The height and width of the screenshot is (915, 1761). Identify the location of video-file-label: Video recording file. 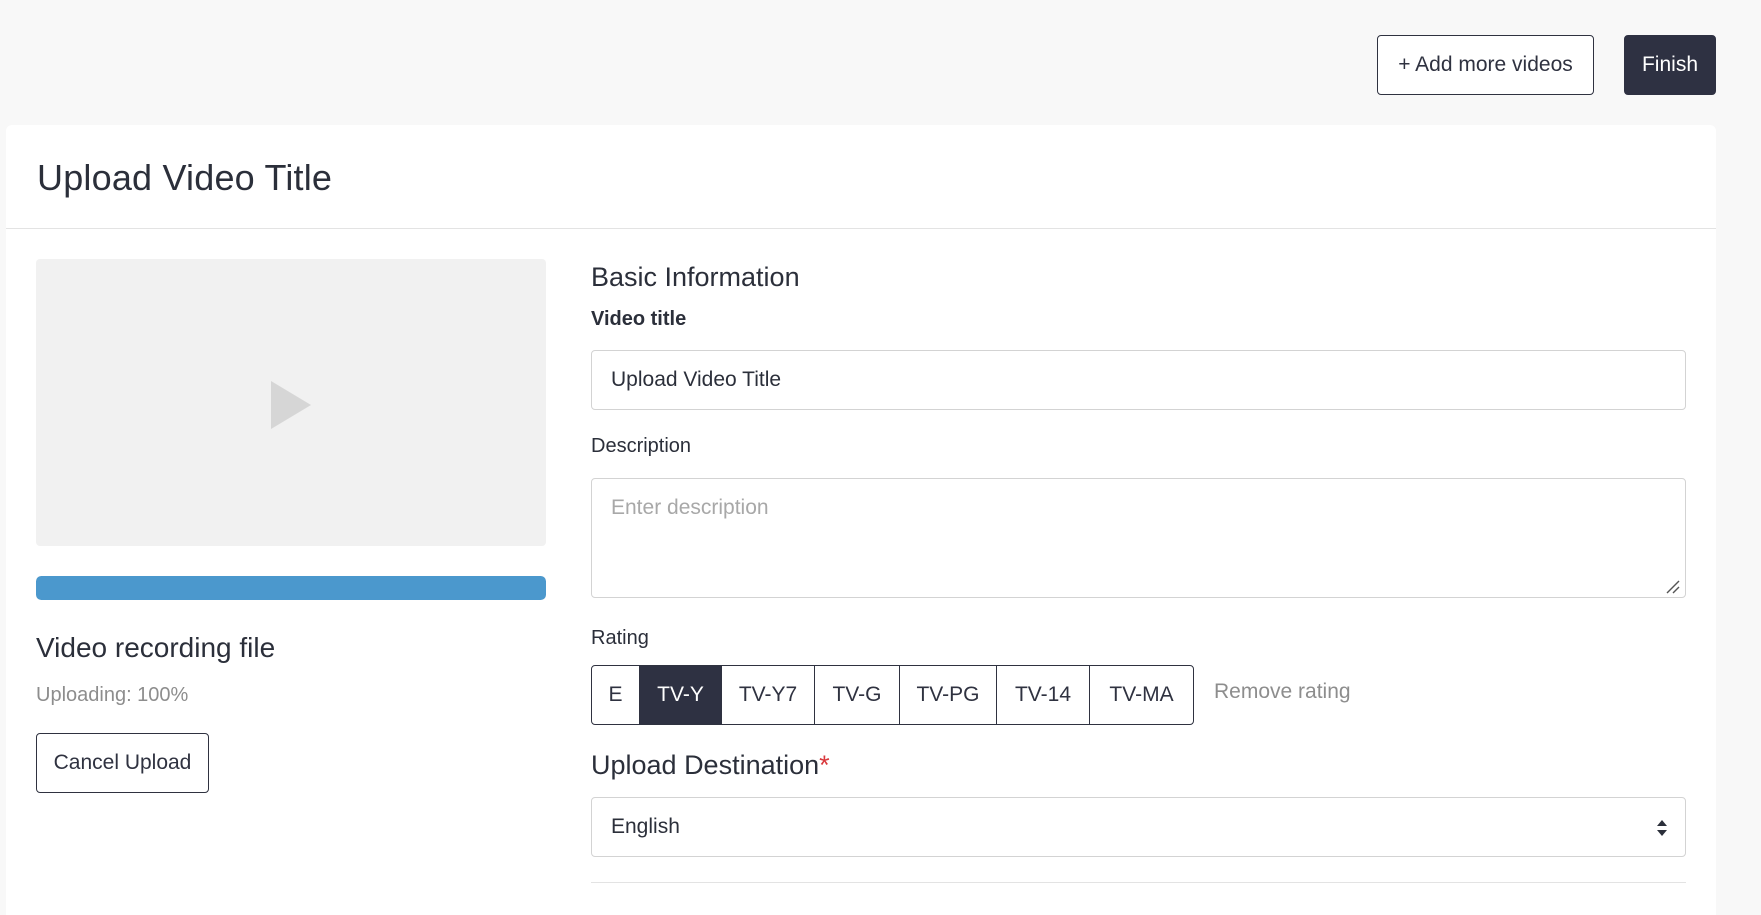
(156, 647).